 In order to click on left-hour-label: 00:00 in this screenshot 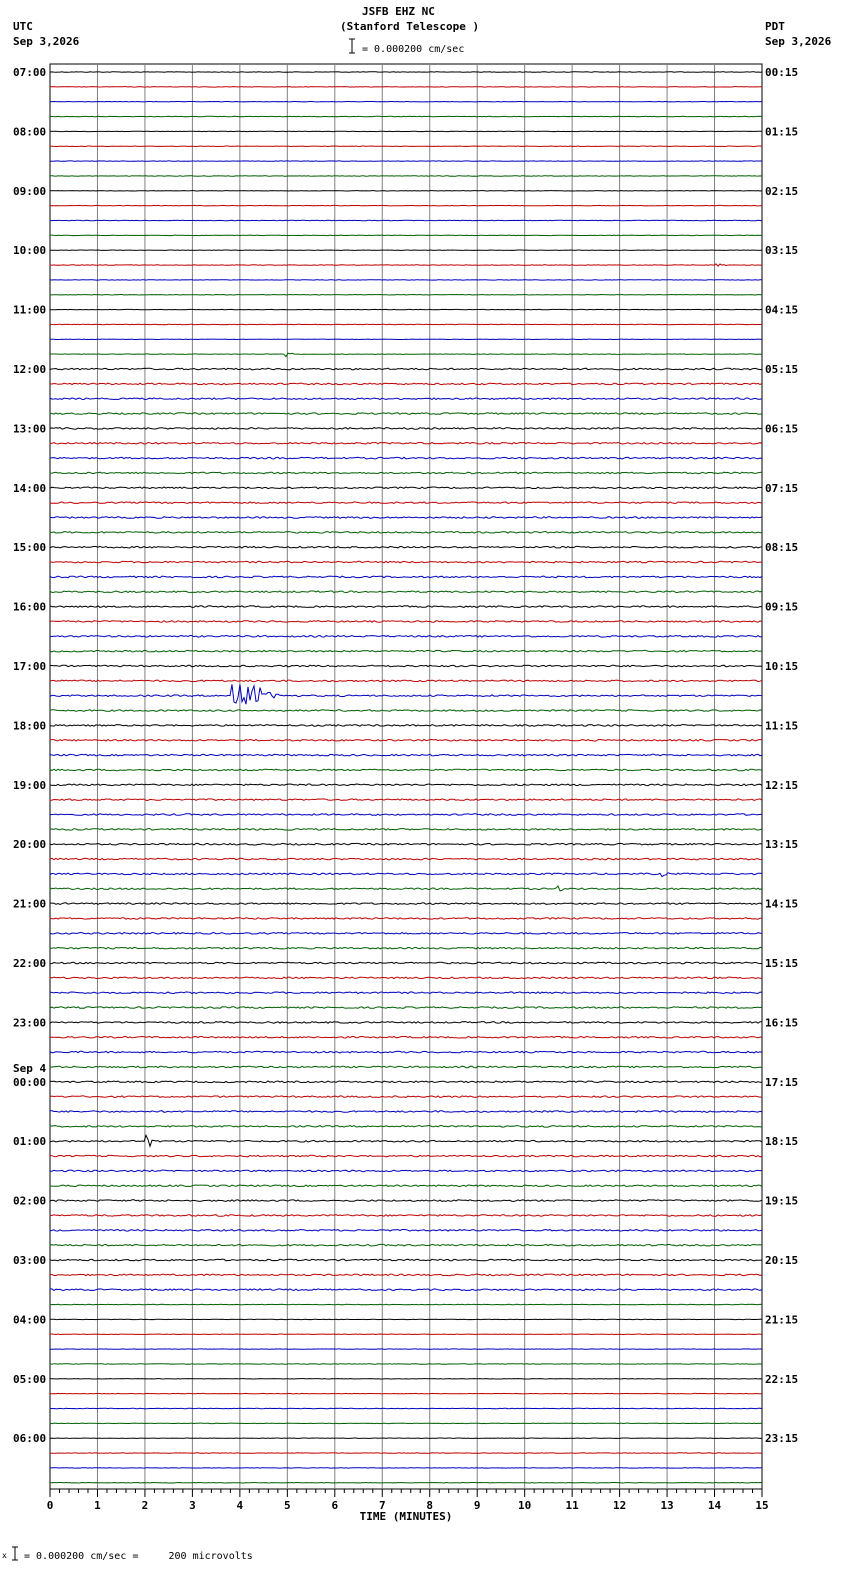, I will do `click(29, 1082)`.